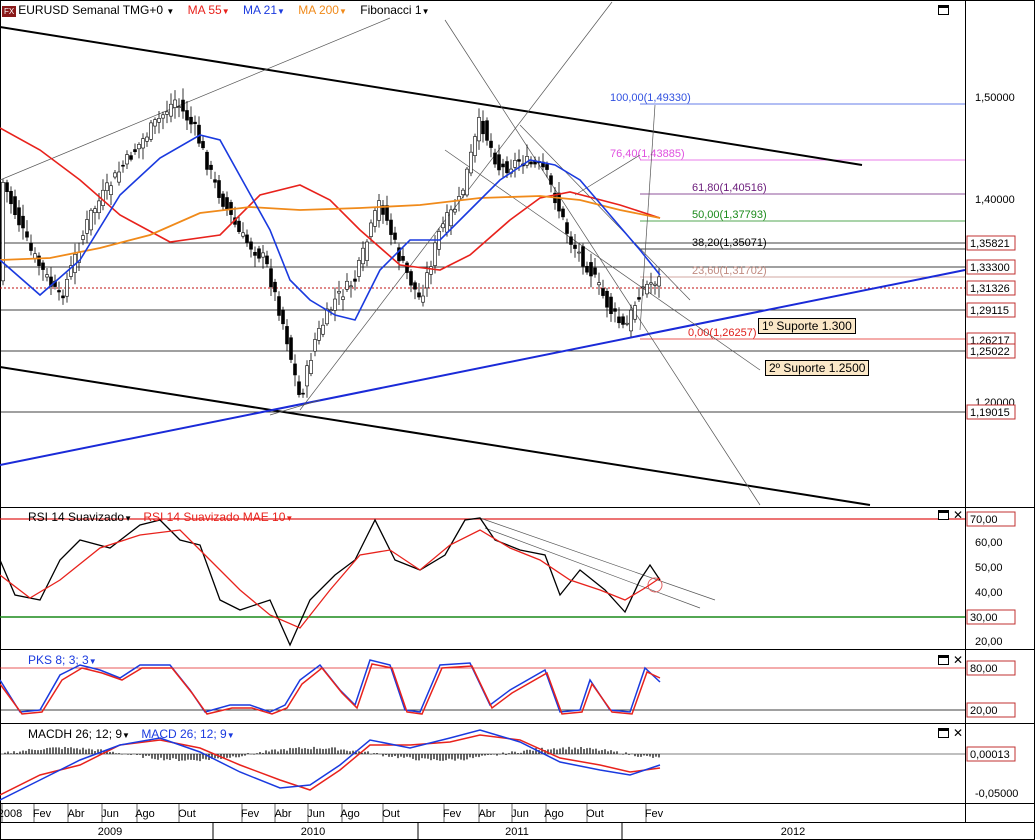 This screenshot has height=840, width=1035. I want to click on rsi-tick: 60,00, so click(989, 543).